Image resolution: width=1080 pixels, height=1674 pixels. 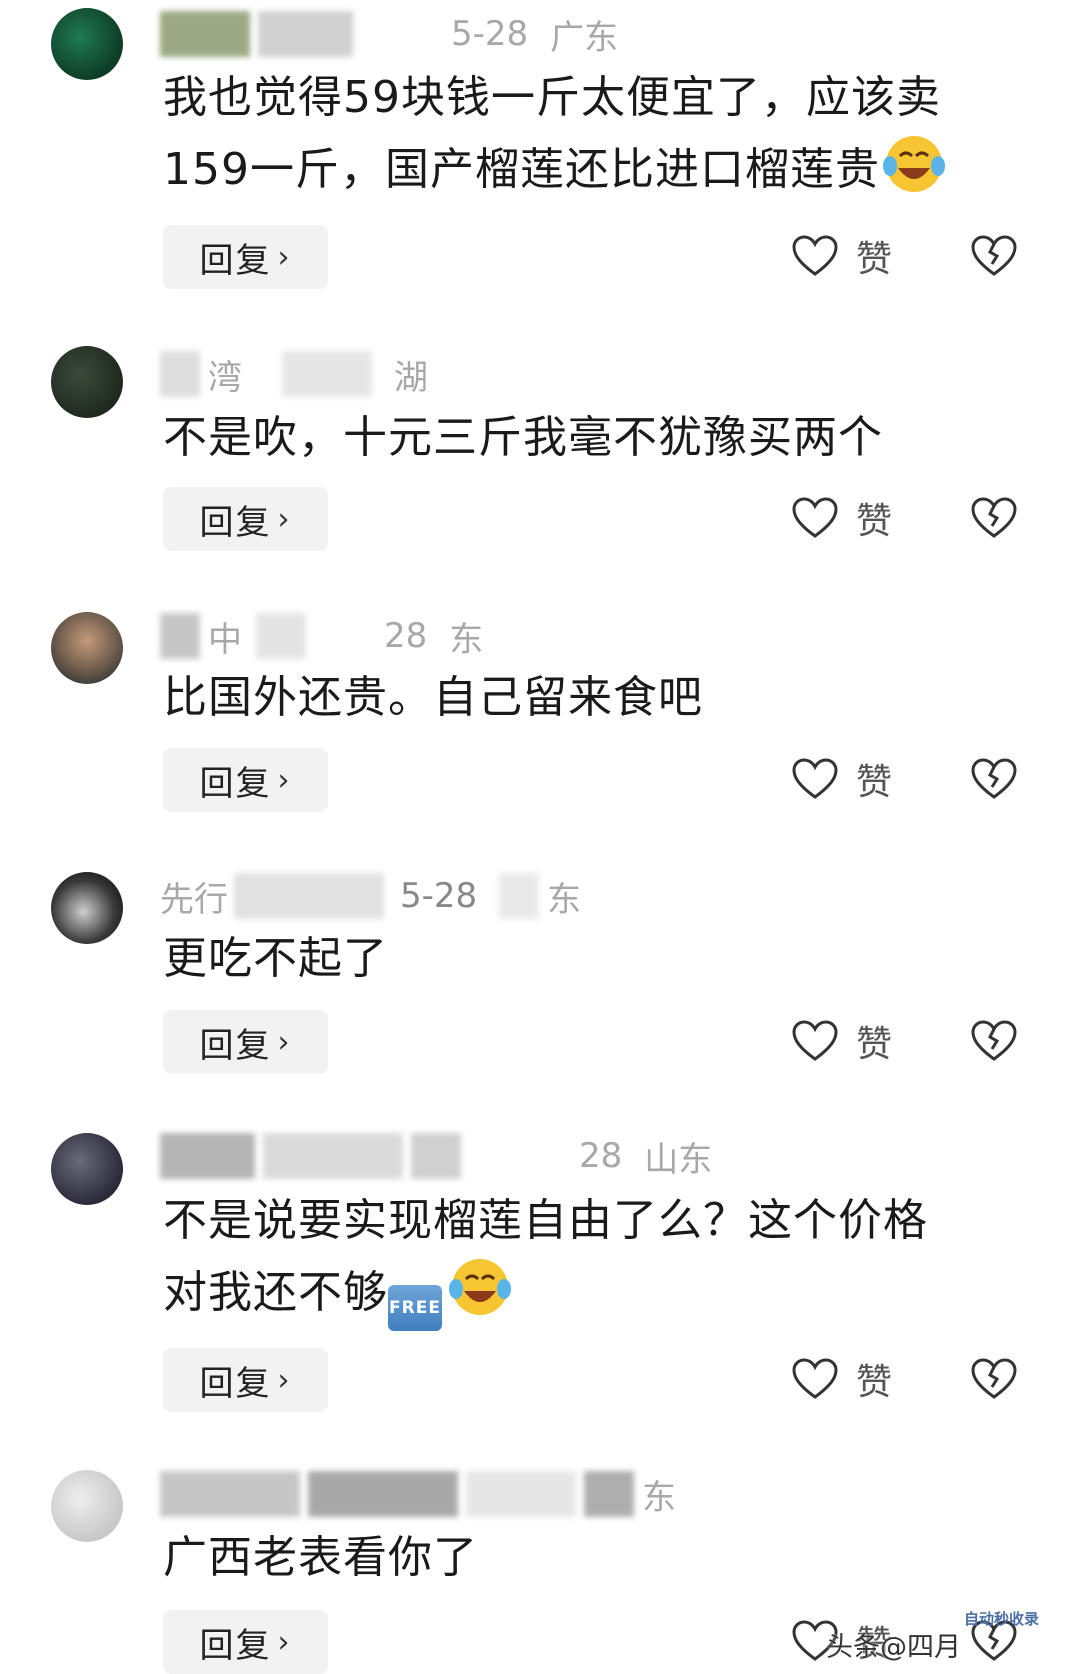 I want to click on comment-text: 比国外还贵。自己留来食吧, so click(x=433, y=697).